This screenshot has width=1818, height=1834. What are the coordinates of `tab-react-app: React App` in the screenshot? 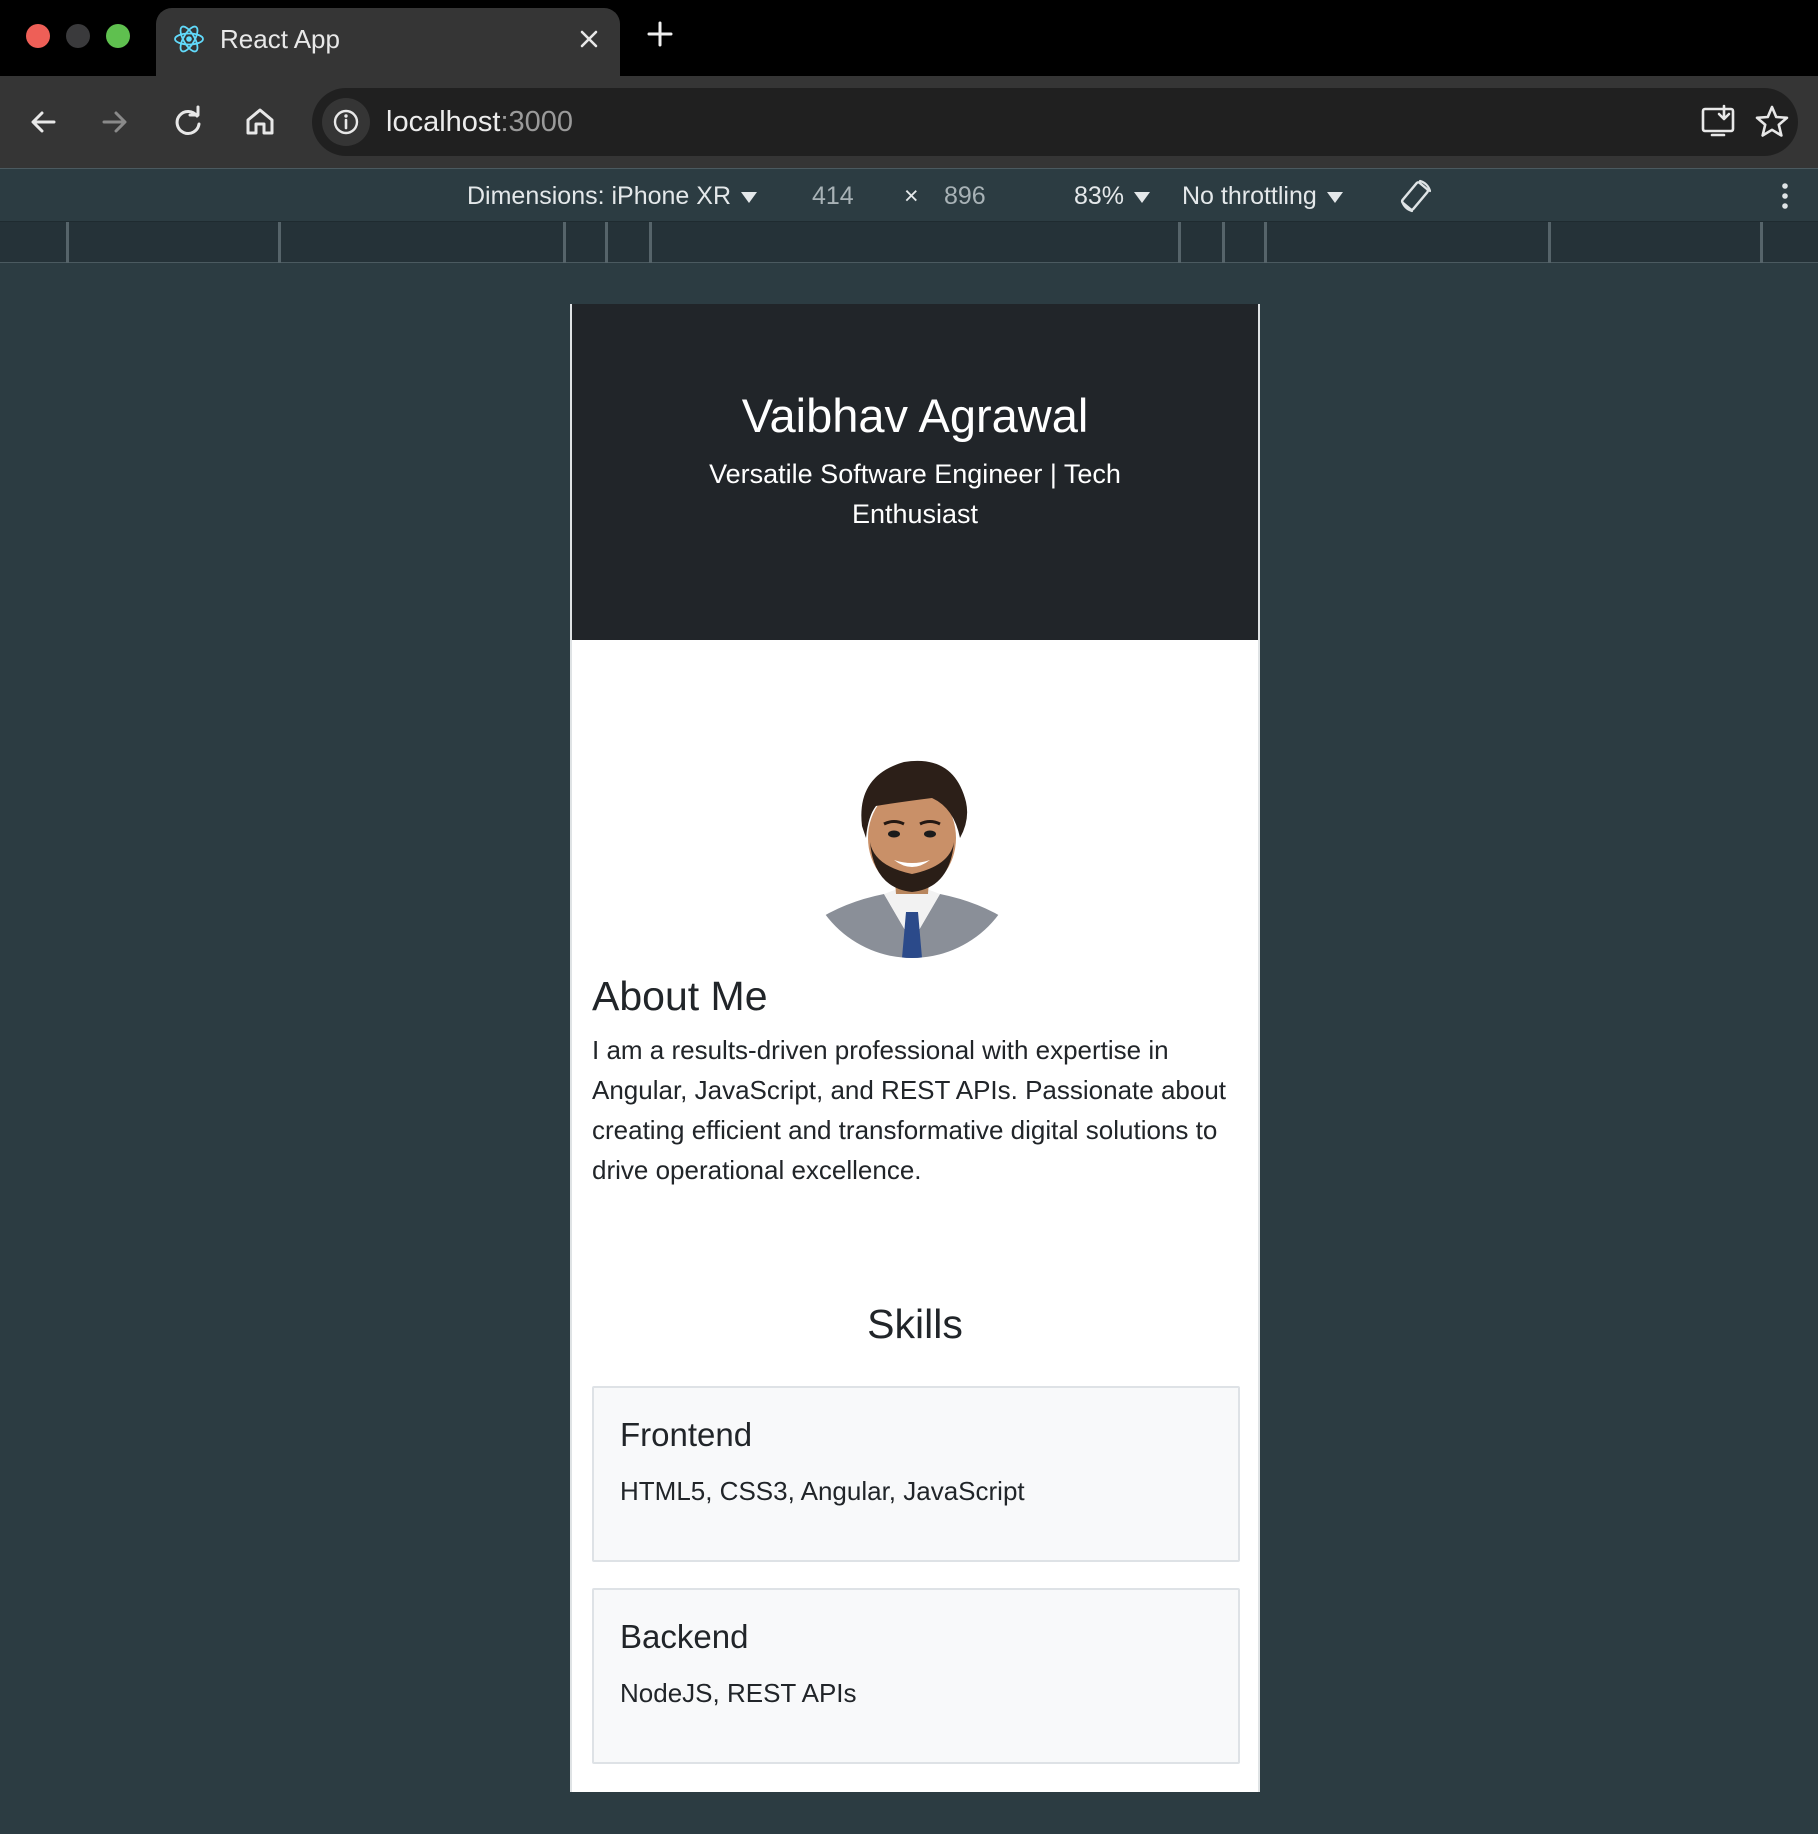 It's located at (388, 42).